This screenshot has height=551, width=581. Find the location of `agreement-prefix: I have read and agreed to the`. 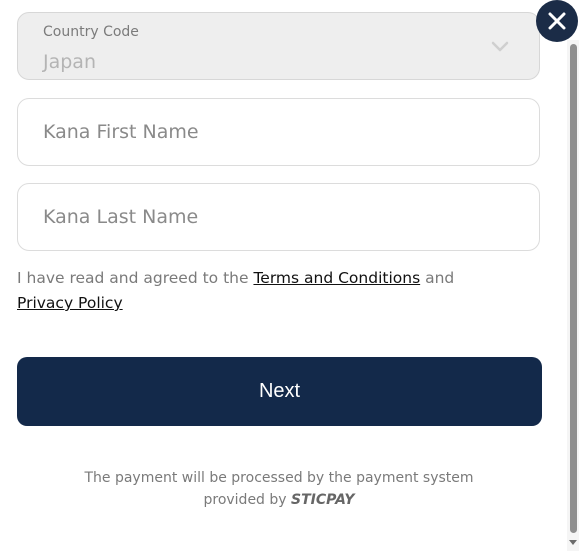

agreement-prefix: I have read and agreed to the is located at coordinates (133, 278).